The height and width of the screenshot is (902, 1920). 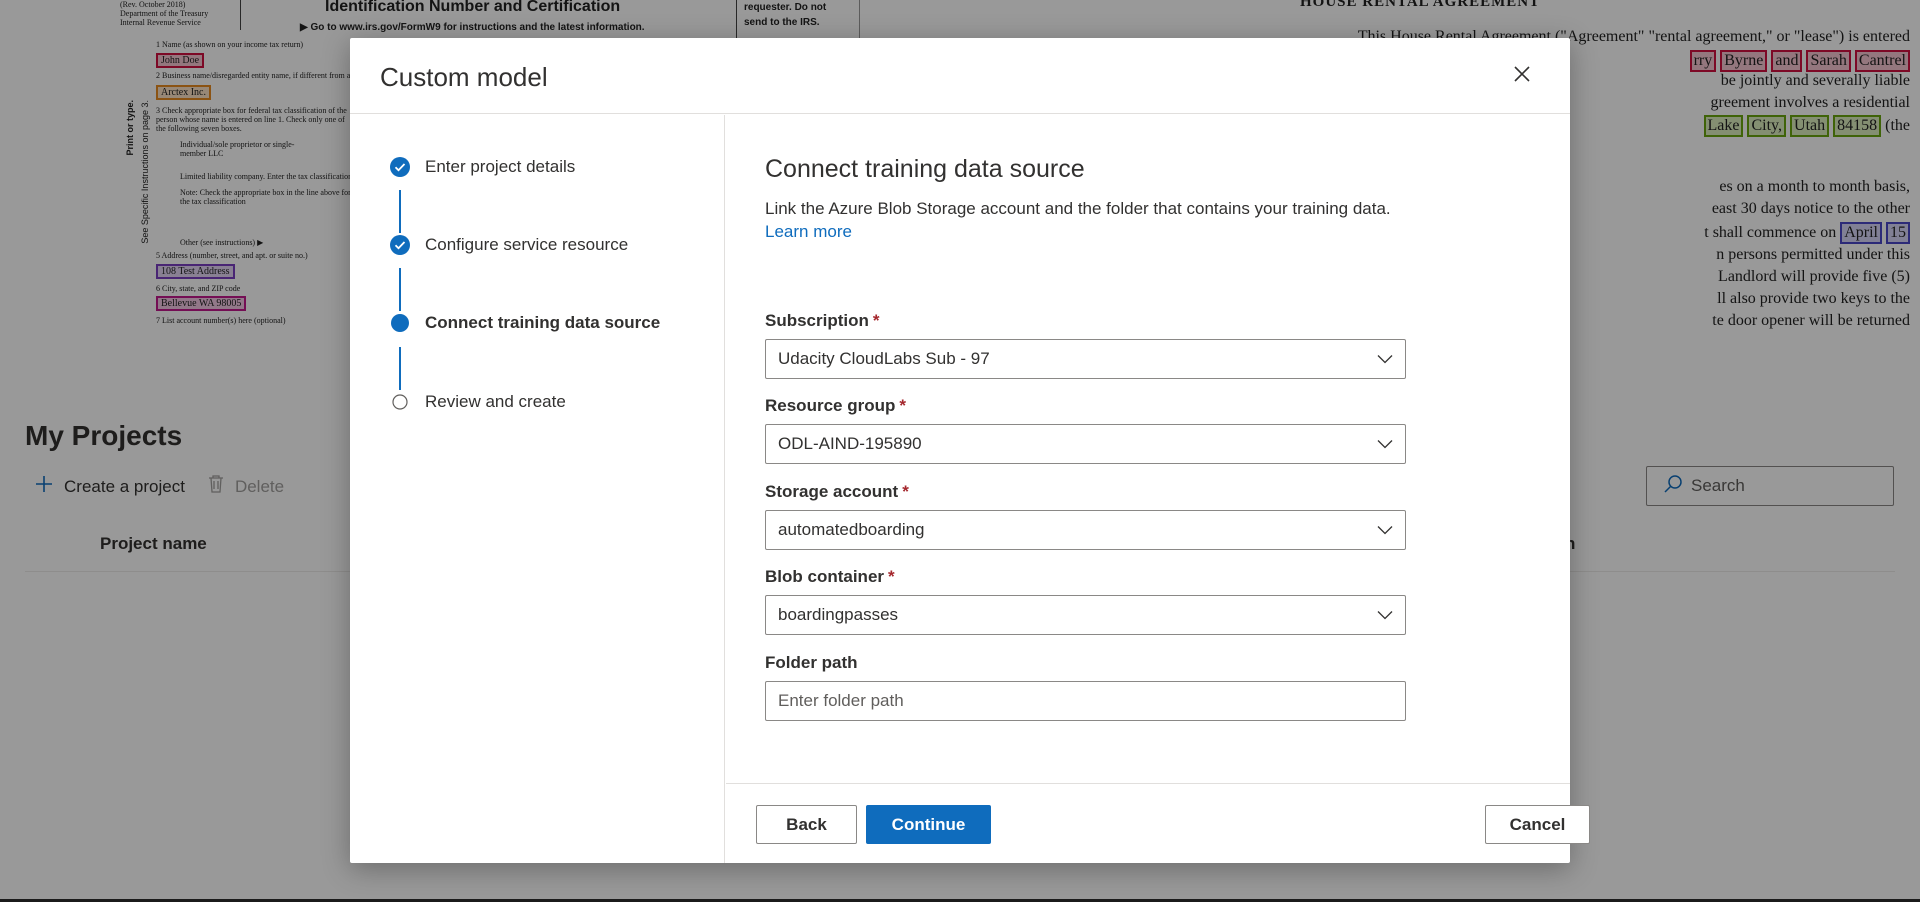 I want to click on dropdown-value: ODL-AIND-195890, so click(x=850, y=443).